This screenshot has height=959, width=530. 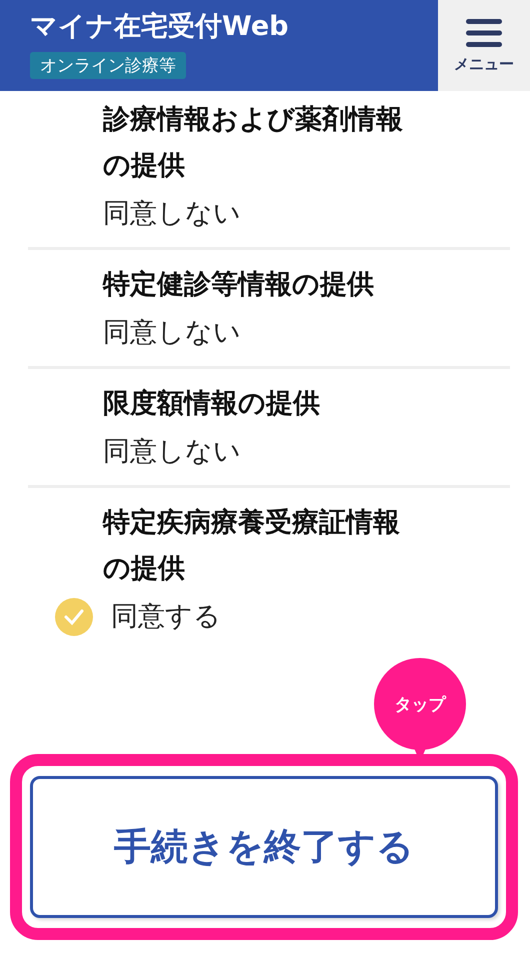 What do you see at coordinates (253, 143) in the screenshot?
I see `consent-title: 診療情報および薬剤情報の提供` at bounding box center [253, 143].